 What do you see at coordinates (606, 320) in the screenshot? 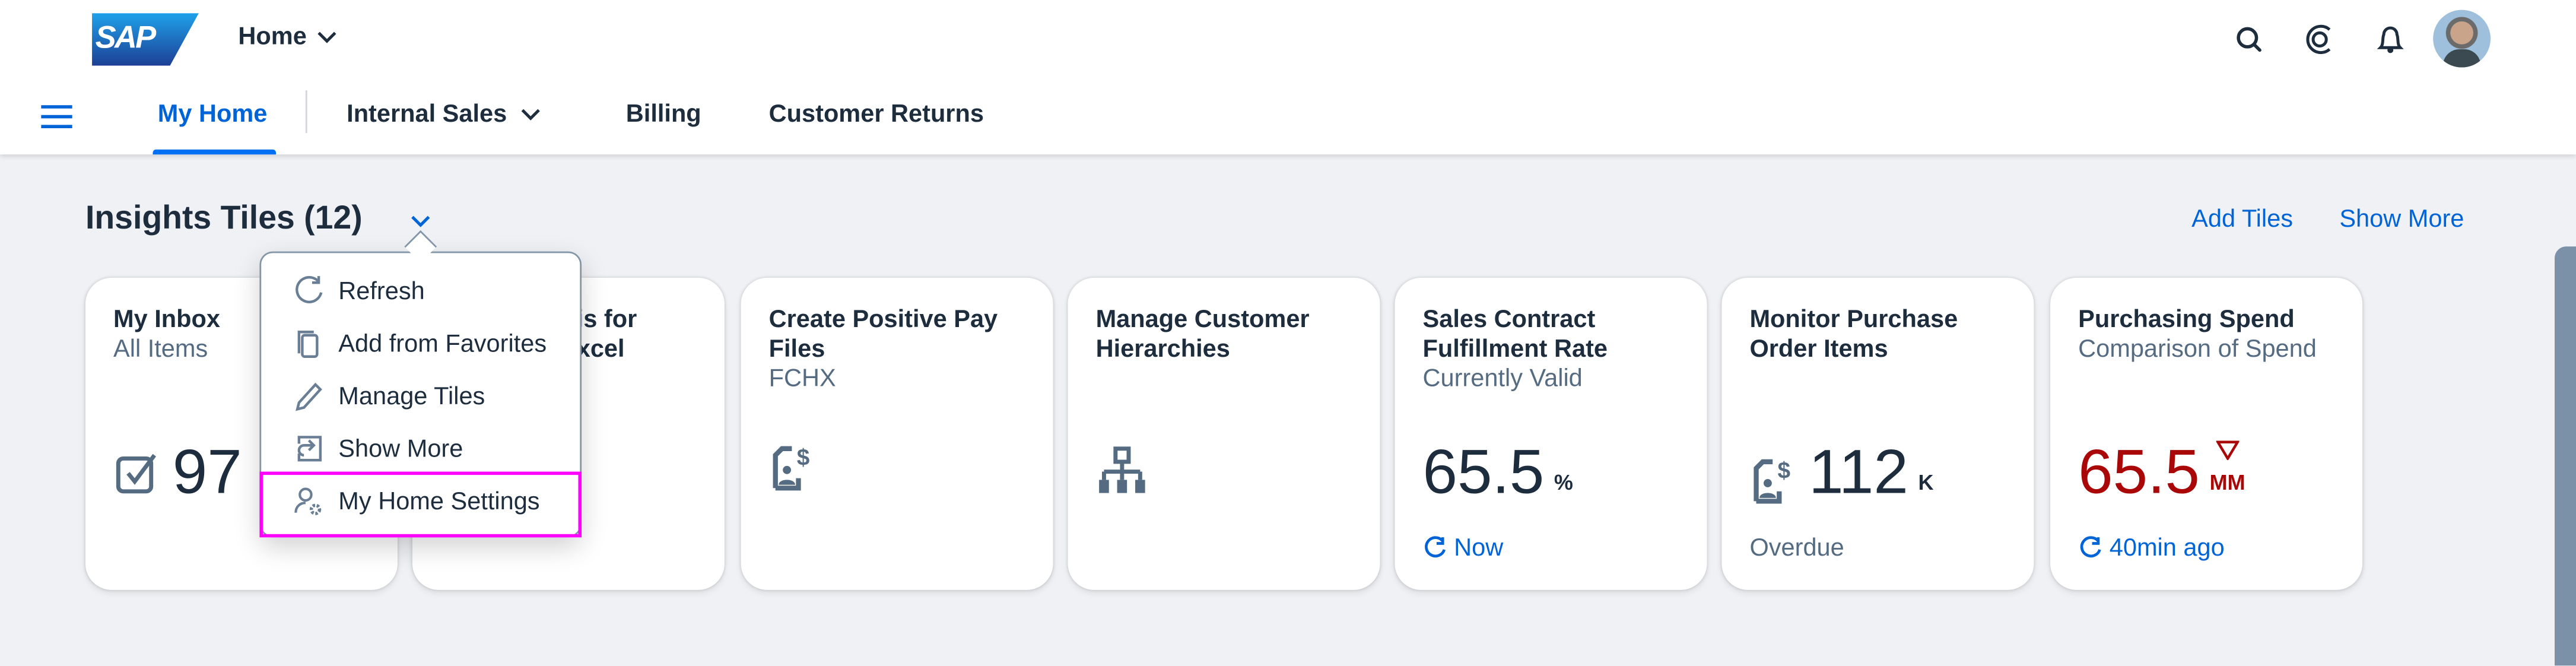
I see `tile-title: is for` at bounding box center [606, 320].